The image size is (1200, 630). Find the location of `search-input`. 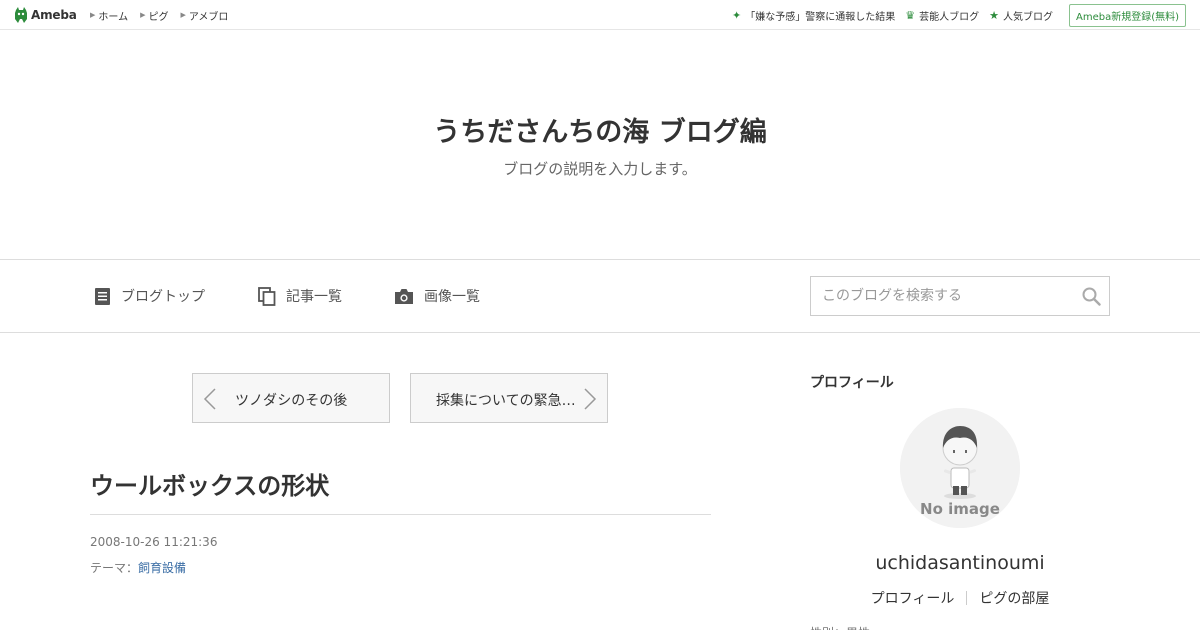

search-input is located at coordinates (936, 296).